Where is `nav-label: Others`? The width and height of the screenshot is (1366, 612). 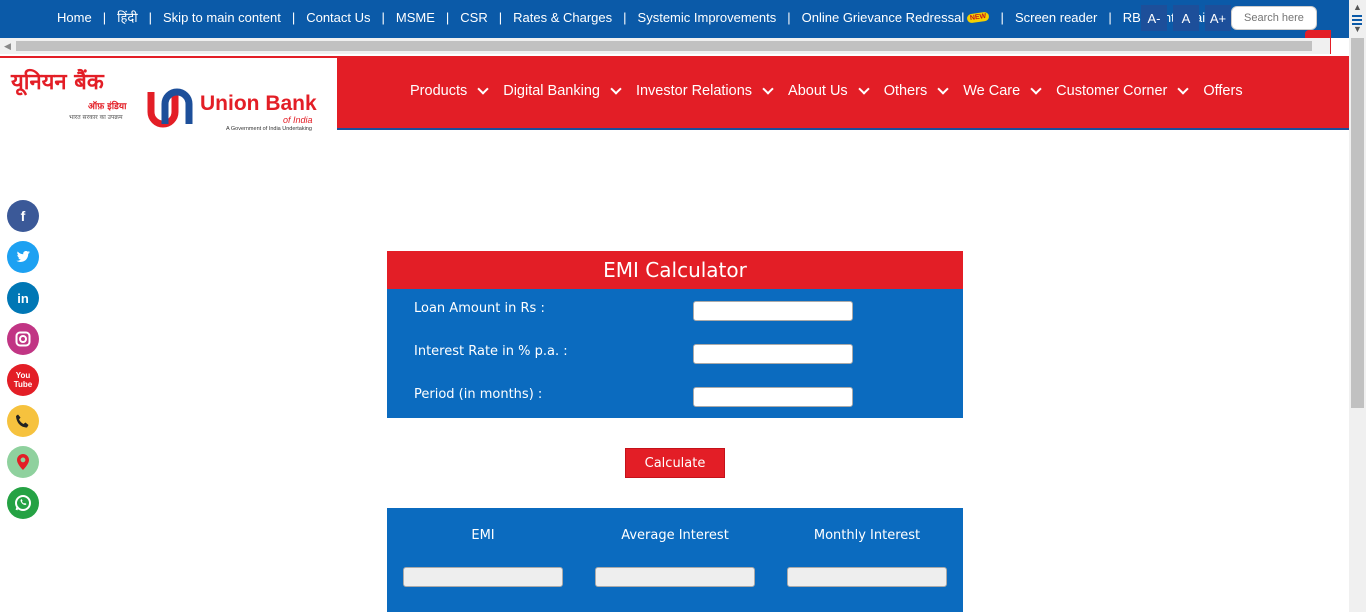 nav-label: Others is located at coordinates (905, 91).